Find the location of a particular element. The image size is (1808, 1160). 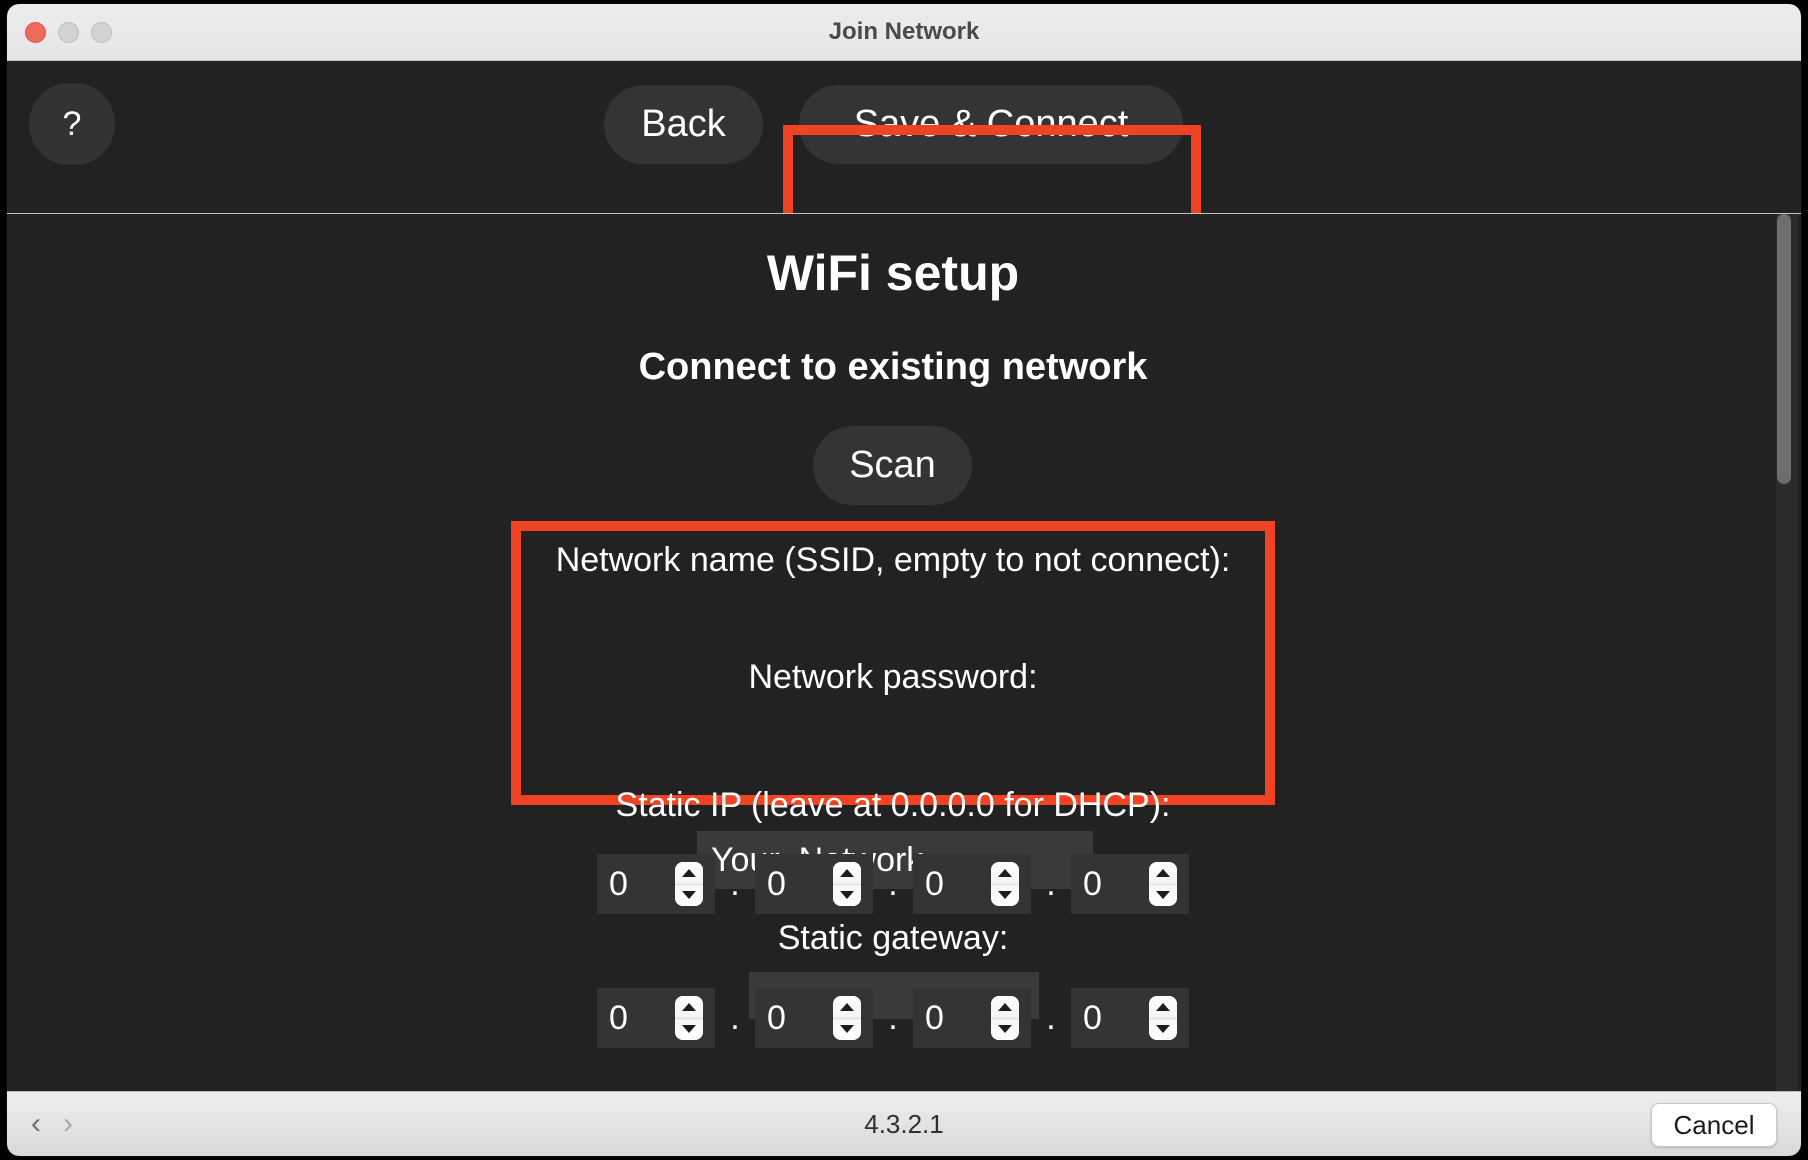

static-ip-octet-row: 0 . 0 . 0 . 0 is located at coordinates (893, 884).